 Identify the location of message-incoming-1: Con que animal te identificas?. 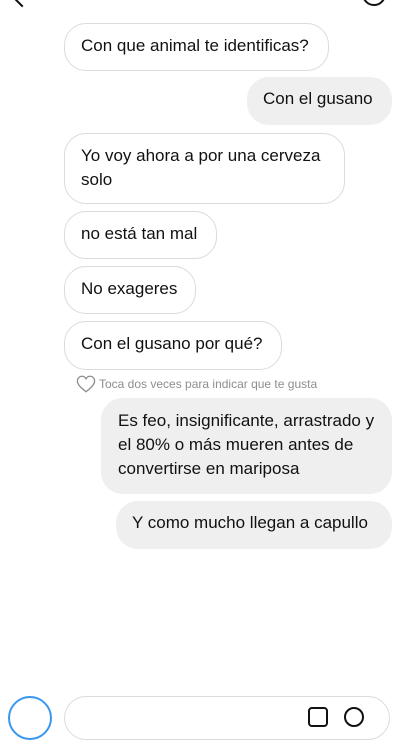
(196, 47).